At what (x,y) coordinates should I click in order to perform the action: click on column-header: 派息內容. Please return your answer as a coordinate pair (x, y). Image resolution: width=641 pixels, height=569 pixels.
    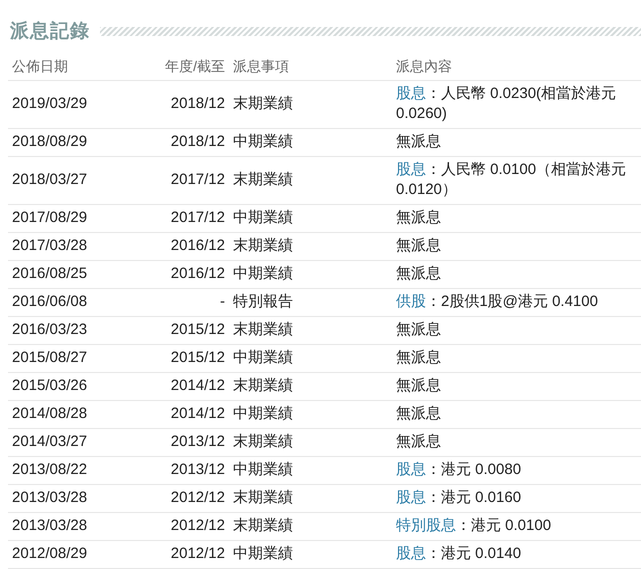
    Looking at the image, I should click on (424, 67).